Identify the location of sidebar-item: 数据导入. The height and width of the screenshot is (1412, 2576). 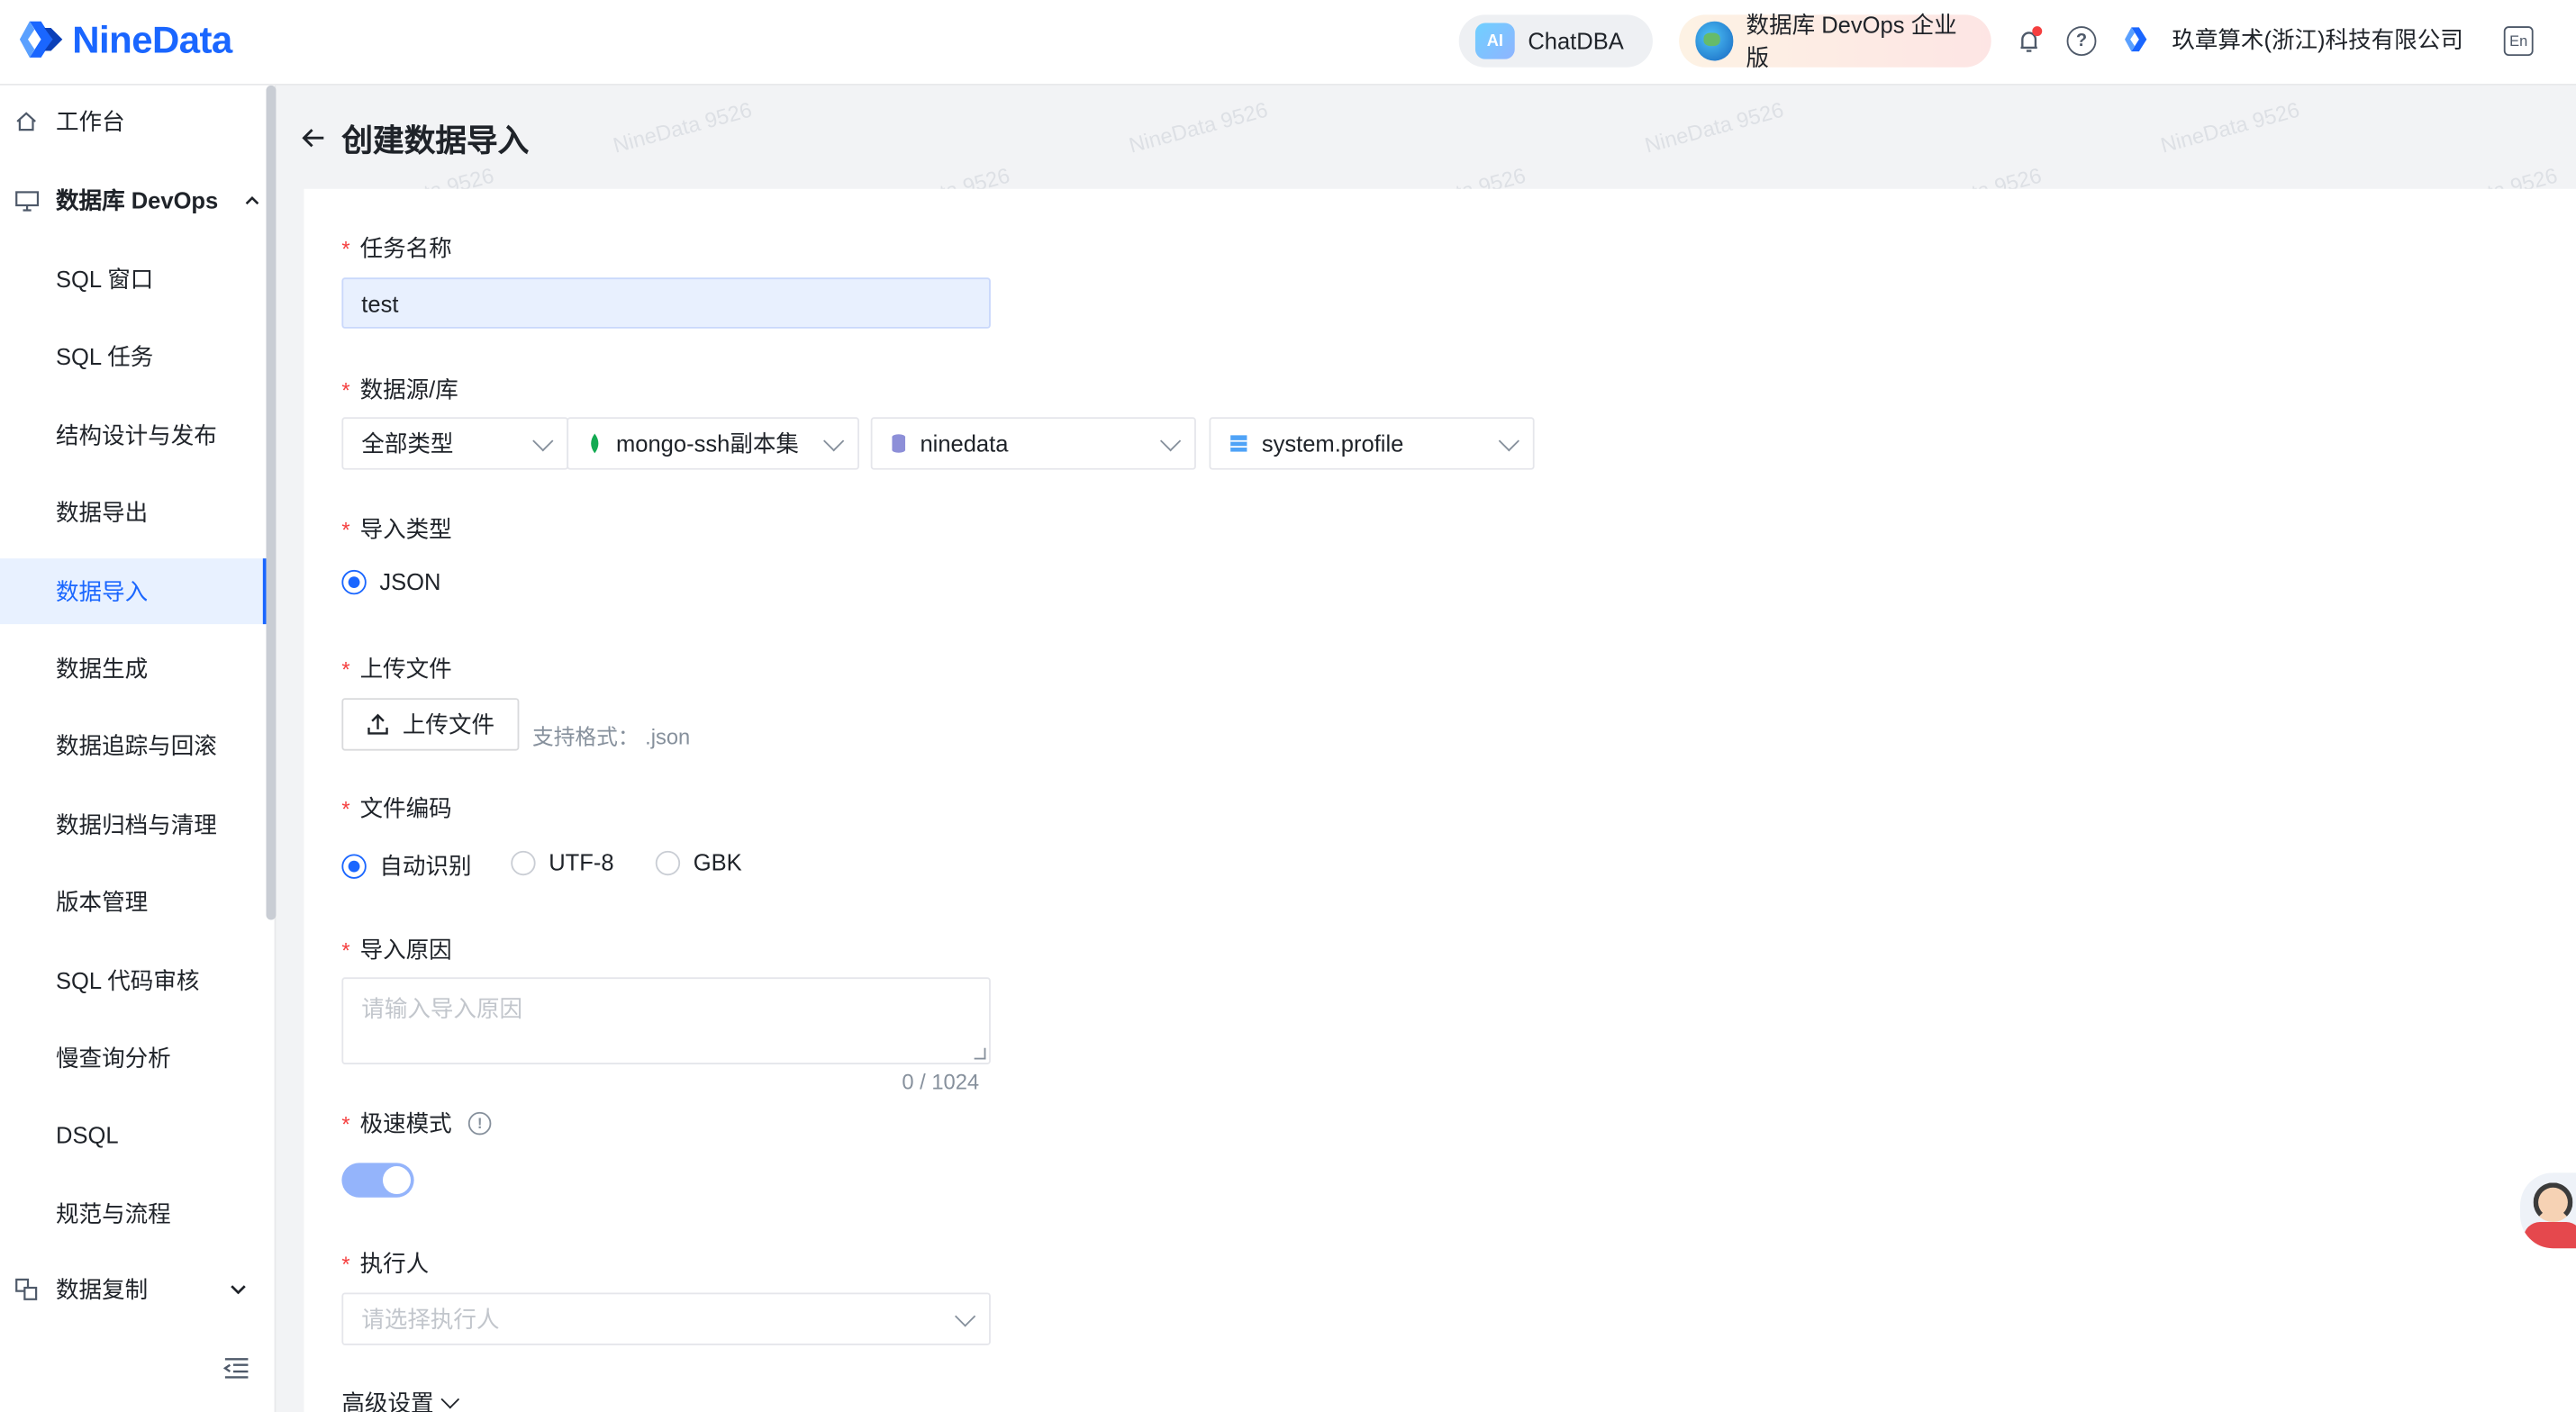
(133, 590).